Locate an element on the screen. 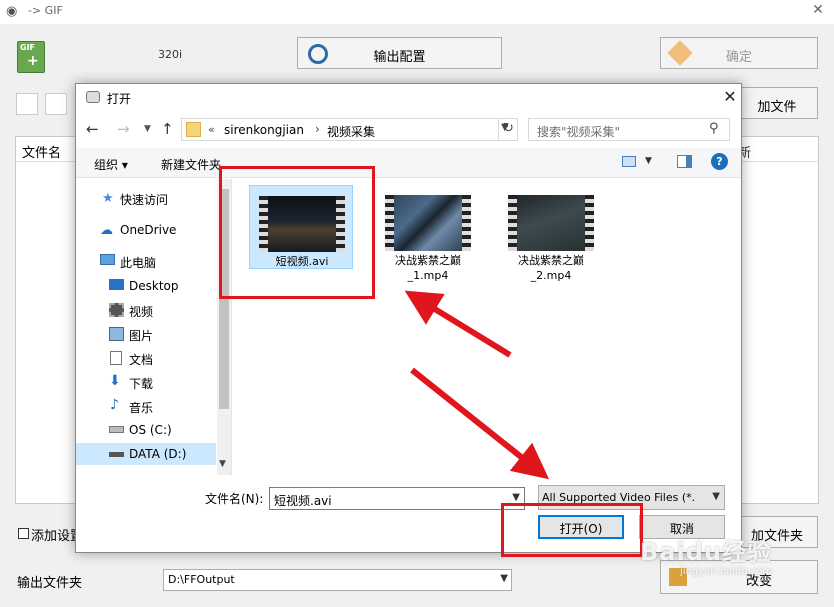 Image resolution: width=834 pixels, height=607 pixels. address-overflow-chevron: « is located at coordinates (211, 129).